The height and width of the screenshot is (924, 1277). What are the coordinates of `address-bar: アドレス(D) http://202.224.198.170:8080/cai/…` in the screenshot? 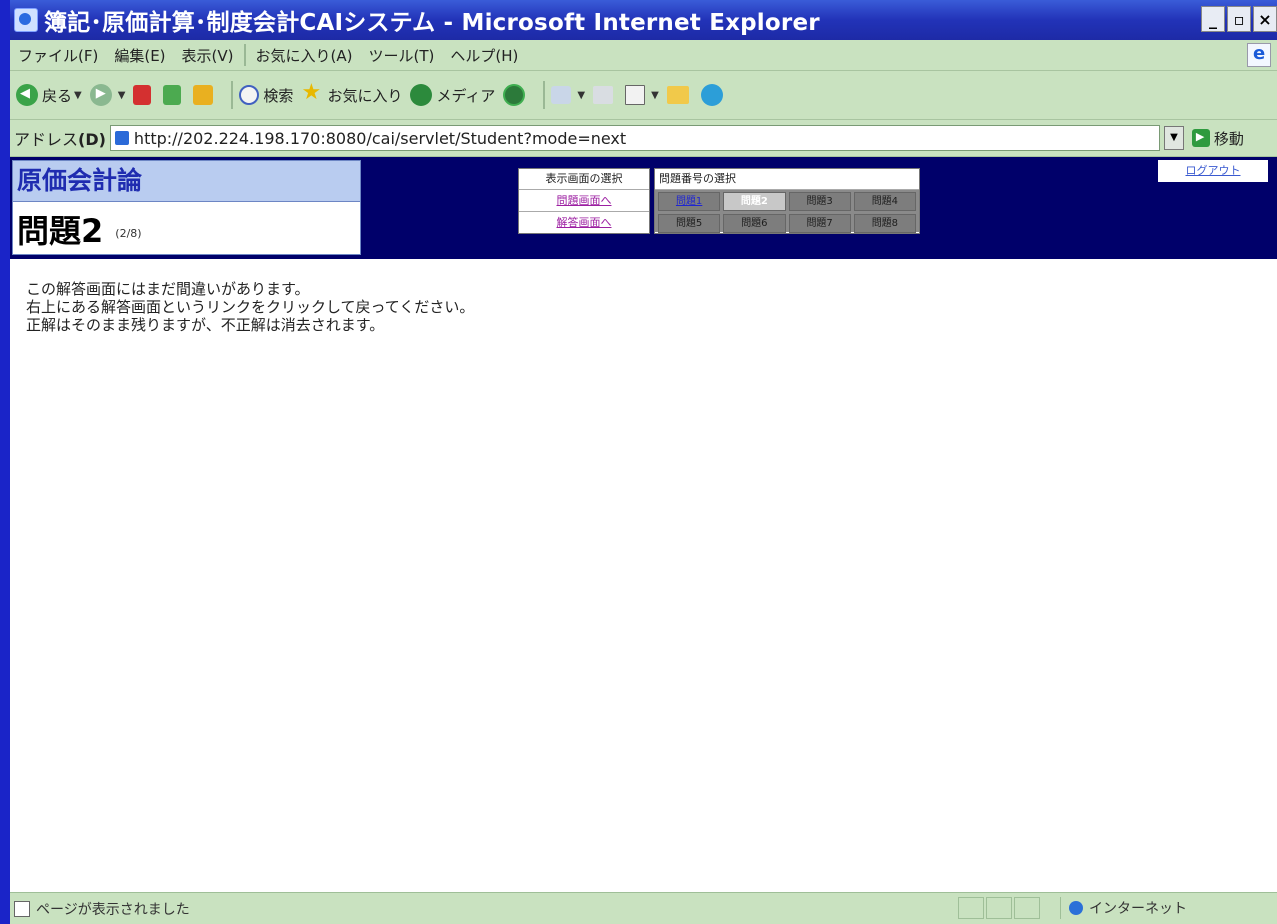 It's located at (643, 138).